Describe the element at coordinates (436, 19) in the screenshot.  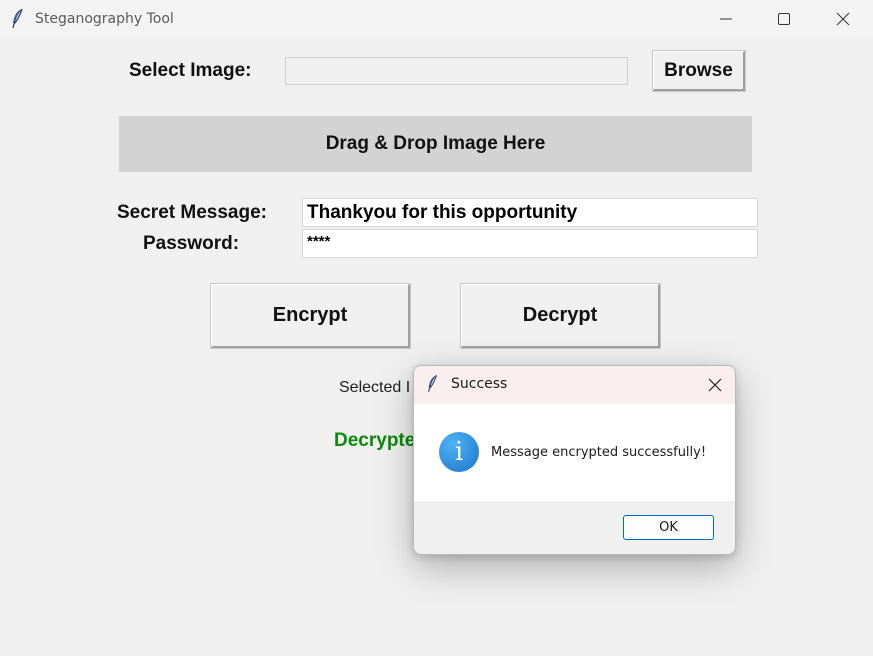
I see `title-bar: Steganography Tool` at that location.